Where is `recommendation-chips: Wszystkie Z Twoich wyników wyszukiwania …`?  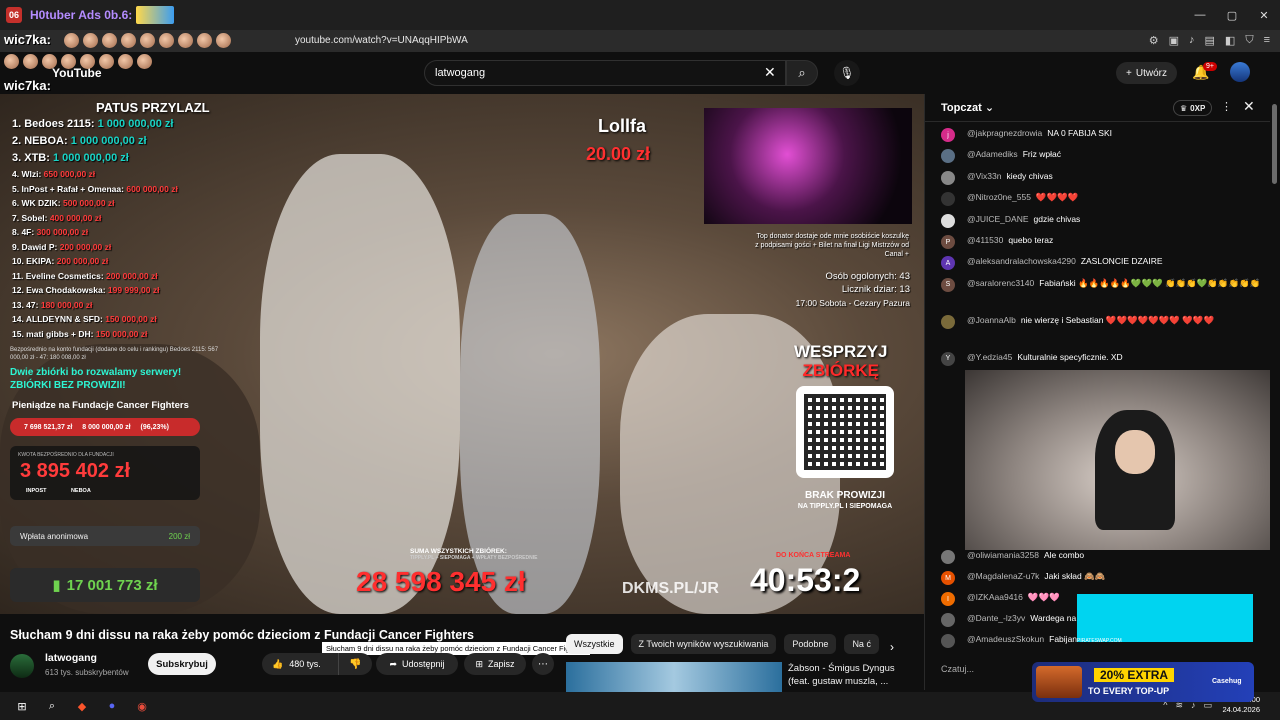 recommendation-chips: Wszystkie Z Twoich wyników wyszukiwania … is located at coordinates (722, 644).